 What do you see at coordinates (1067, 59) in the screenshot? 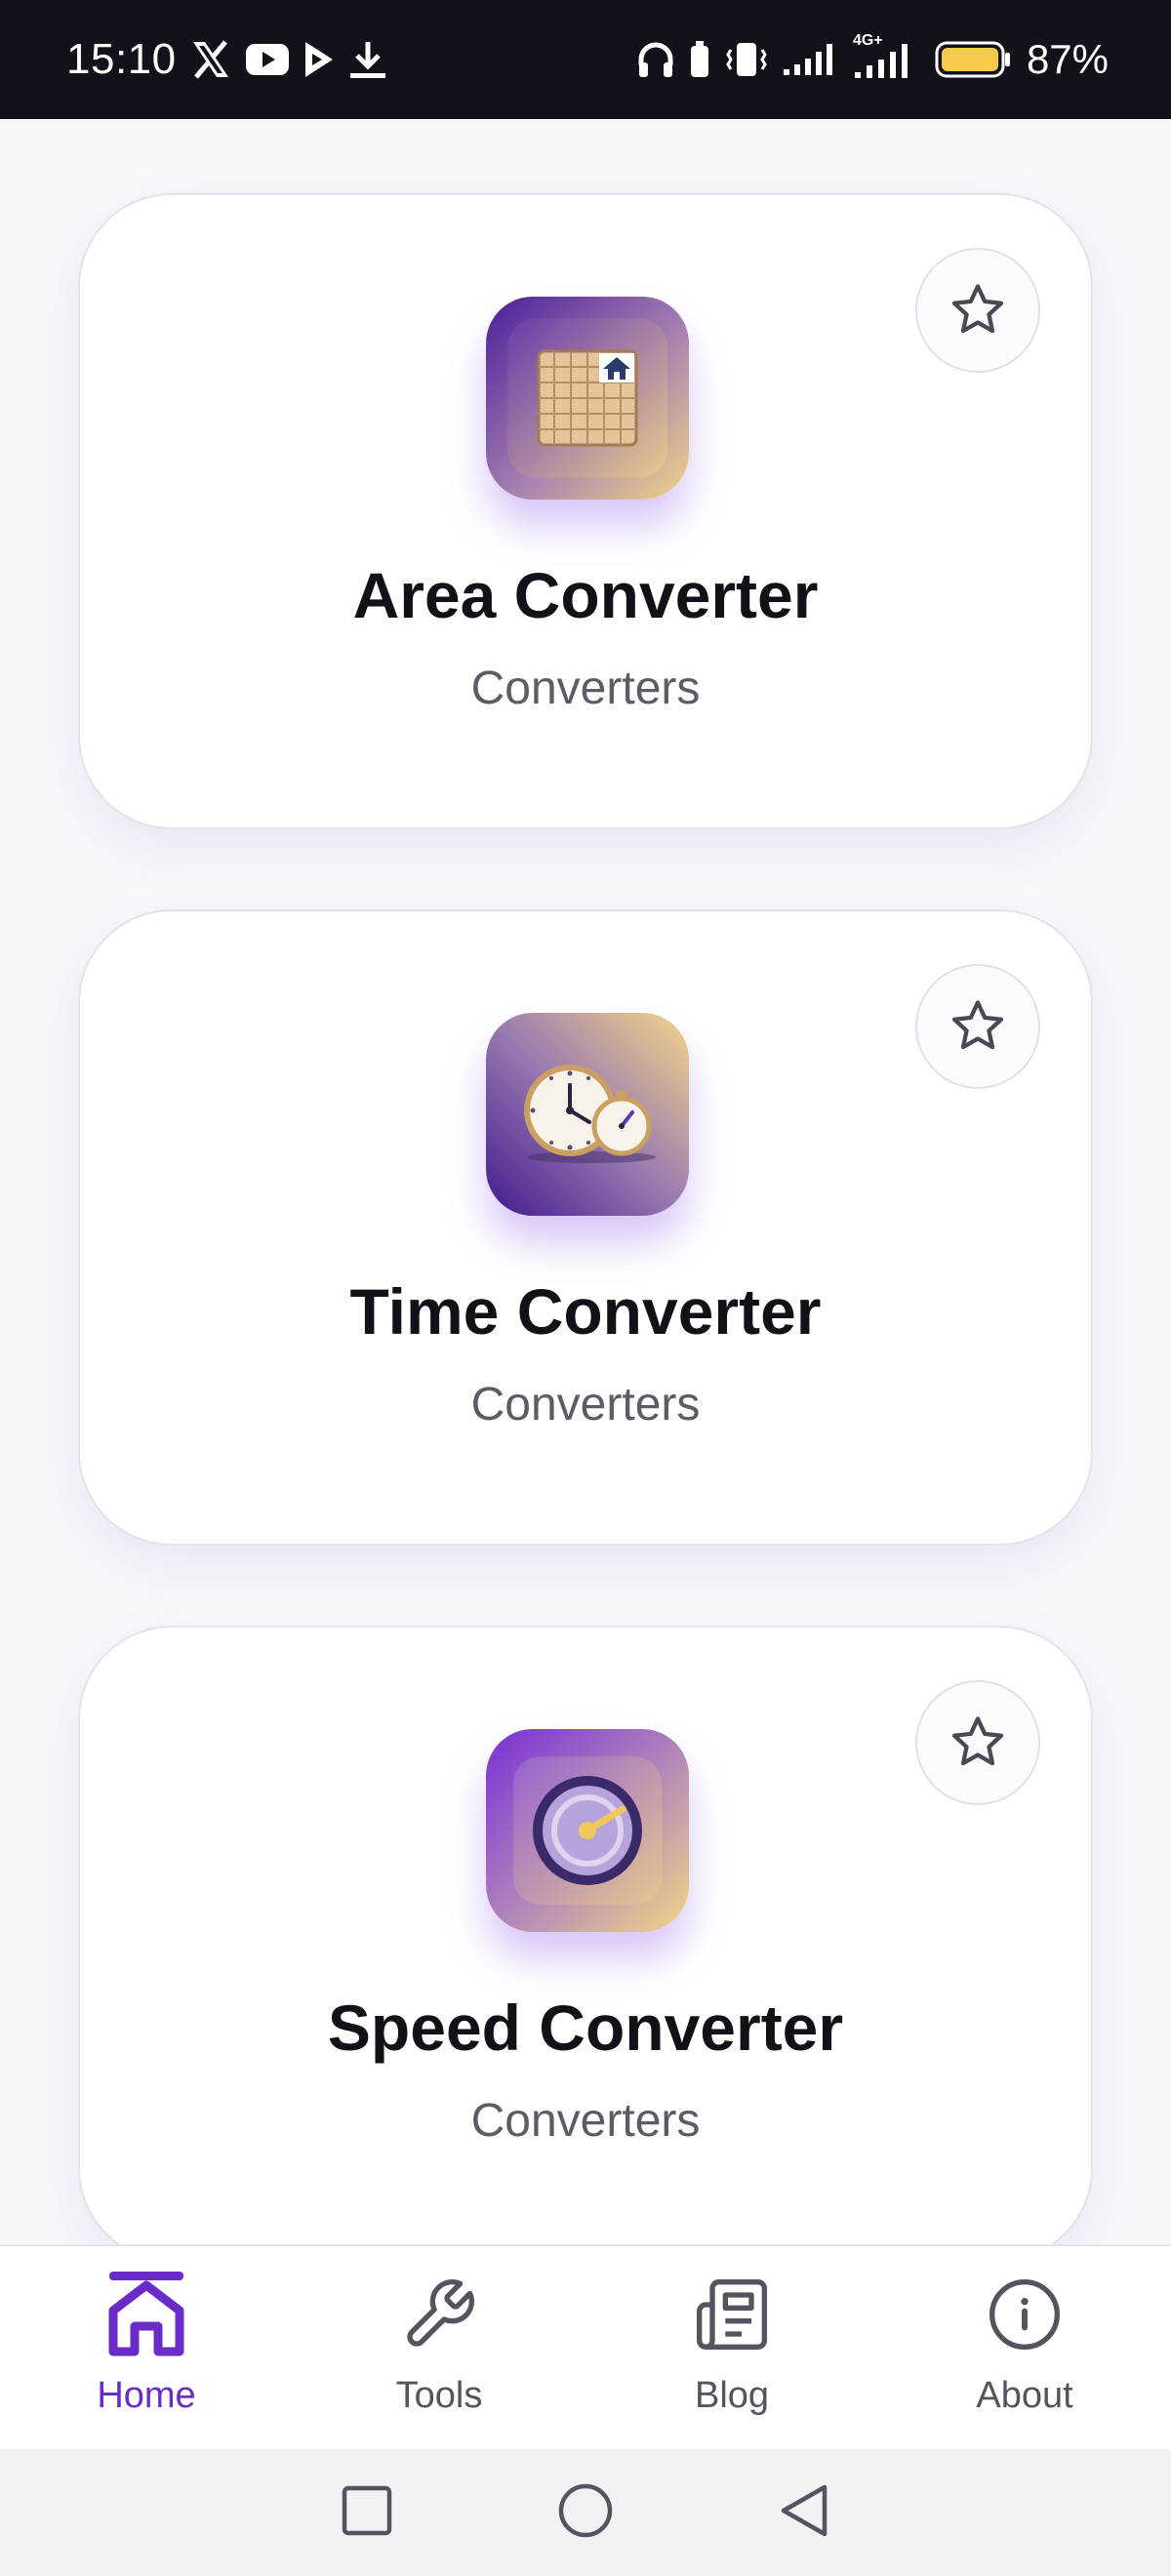
I see `battery-percent: 87%` at bounding box center [1067, 59].